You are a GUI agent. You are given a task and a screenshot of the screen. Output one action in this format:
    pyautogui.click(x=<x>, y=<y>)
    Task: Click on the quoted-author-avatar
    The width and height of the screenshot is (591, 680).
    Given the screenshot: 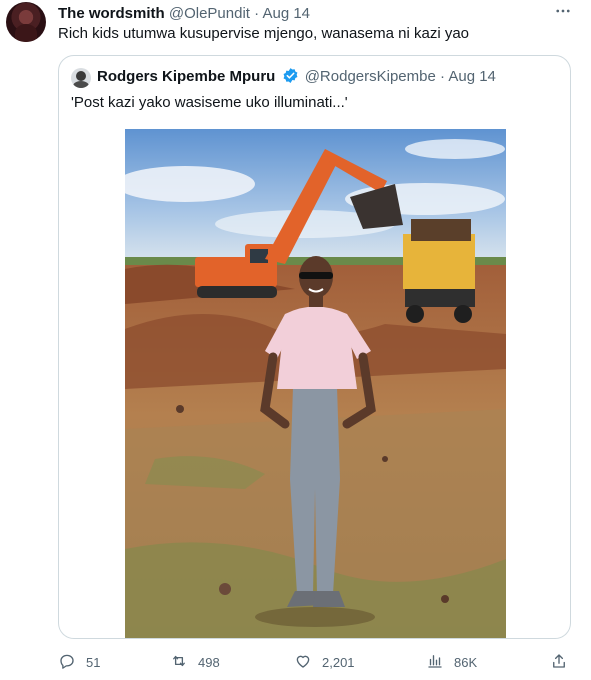 What is the action you would take?
    pyautogui.click(x=81, y=78)
    